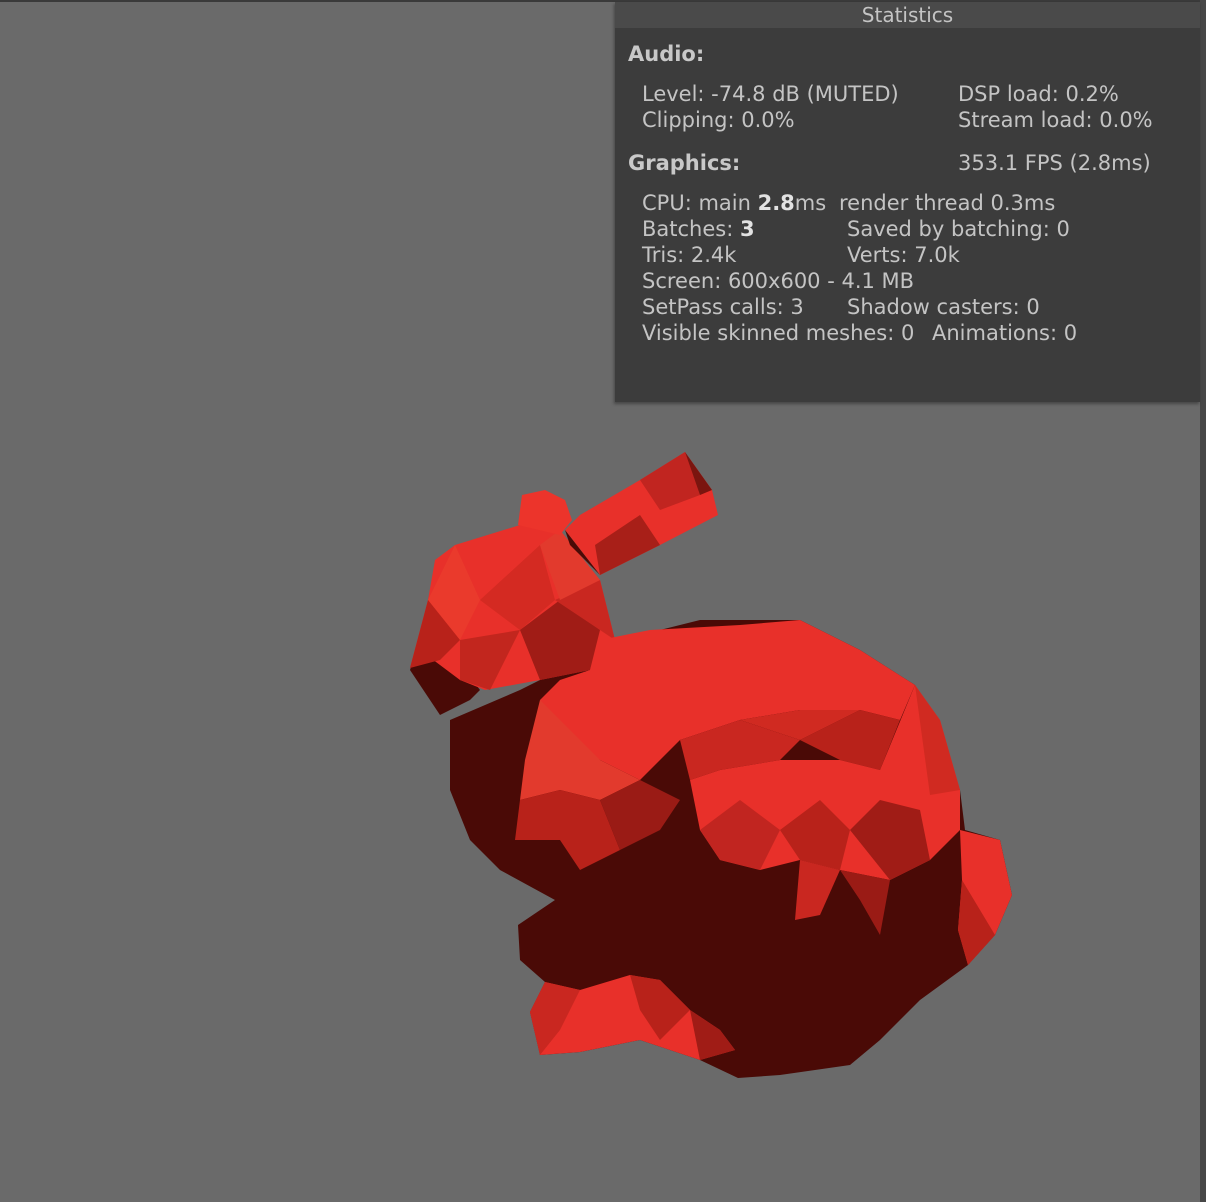 This screenshot has height=1202, width=1206. Describe the element at coordinates (947, 203) in the screenshot. I see `graphics-render-thread: render thread 0.3ms` at that location.